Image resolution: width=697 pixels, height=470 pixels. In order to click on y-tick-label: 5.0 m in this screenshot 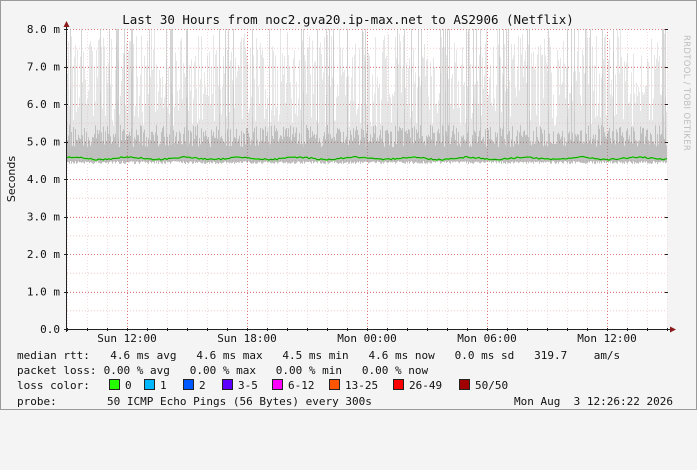, I will do `click(43, 142)`.